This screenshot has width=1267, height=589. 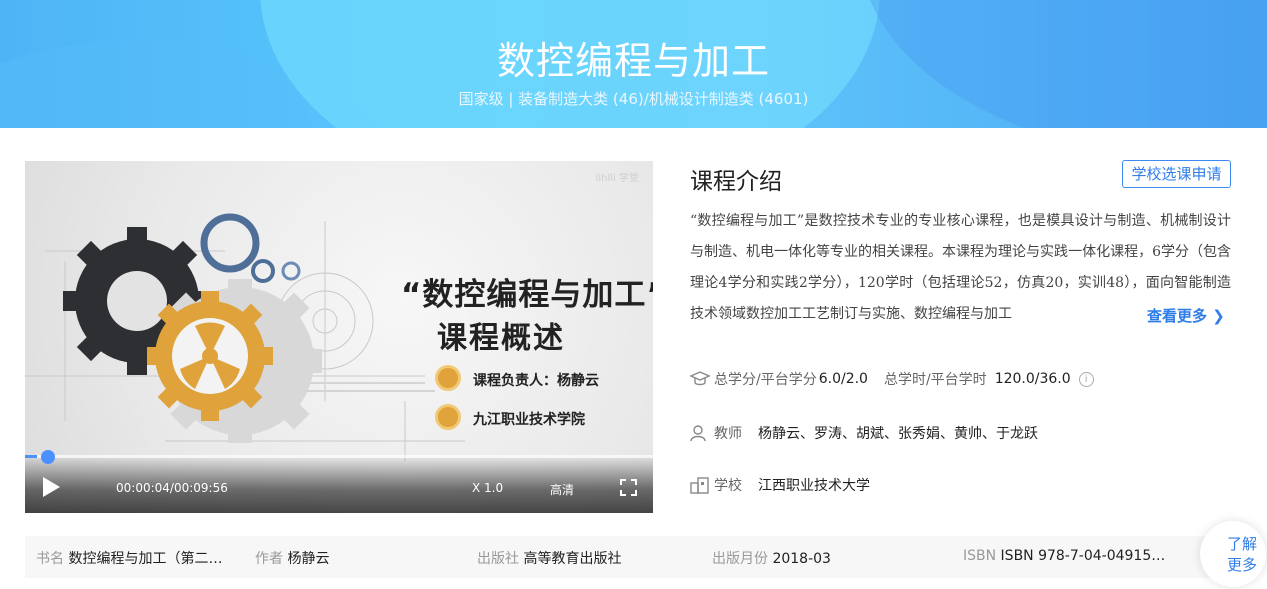 I want to click on credits-row: 总学分/平台学分 6.0/2.0 总学时/平台学时 120.0/36.0 i, so click(x=892, y=379).